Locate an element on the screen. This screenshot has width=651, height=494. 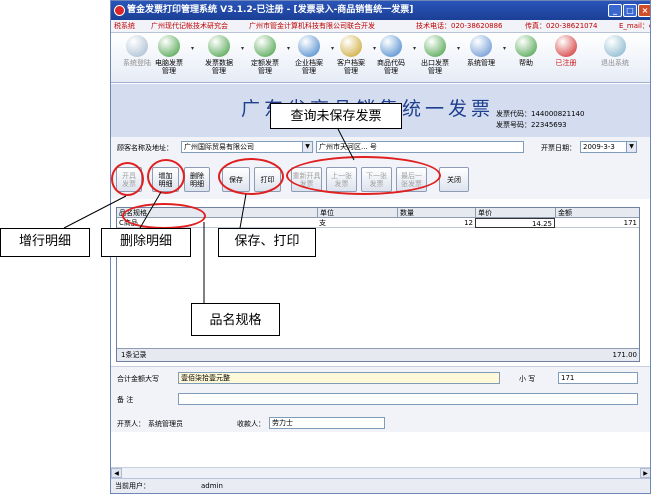
invoice-code: 144000821140 is located at coordinates (558, 114).